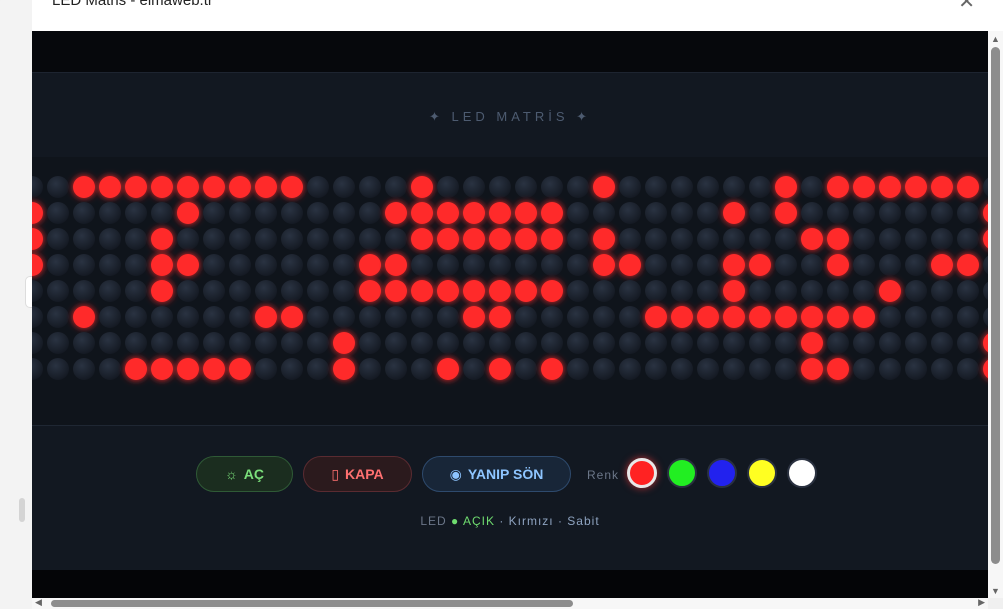  What do you see at coordinates (682, 473) in the screenshot?
I see `color-swatch-green` at bounding box center [682, 473].